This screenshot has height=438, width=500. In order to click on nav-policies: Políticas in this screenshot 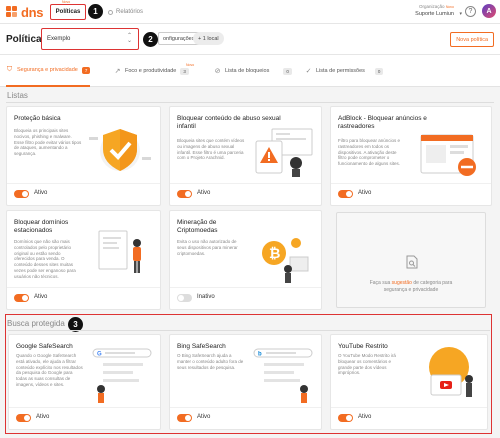, I will do `click(68, 12)`.